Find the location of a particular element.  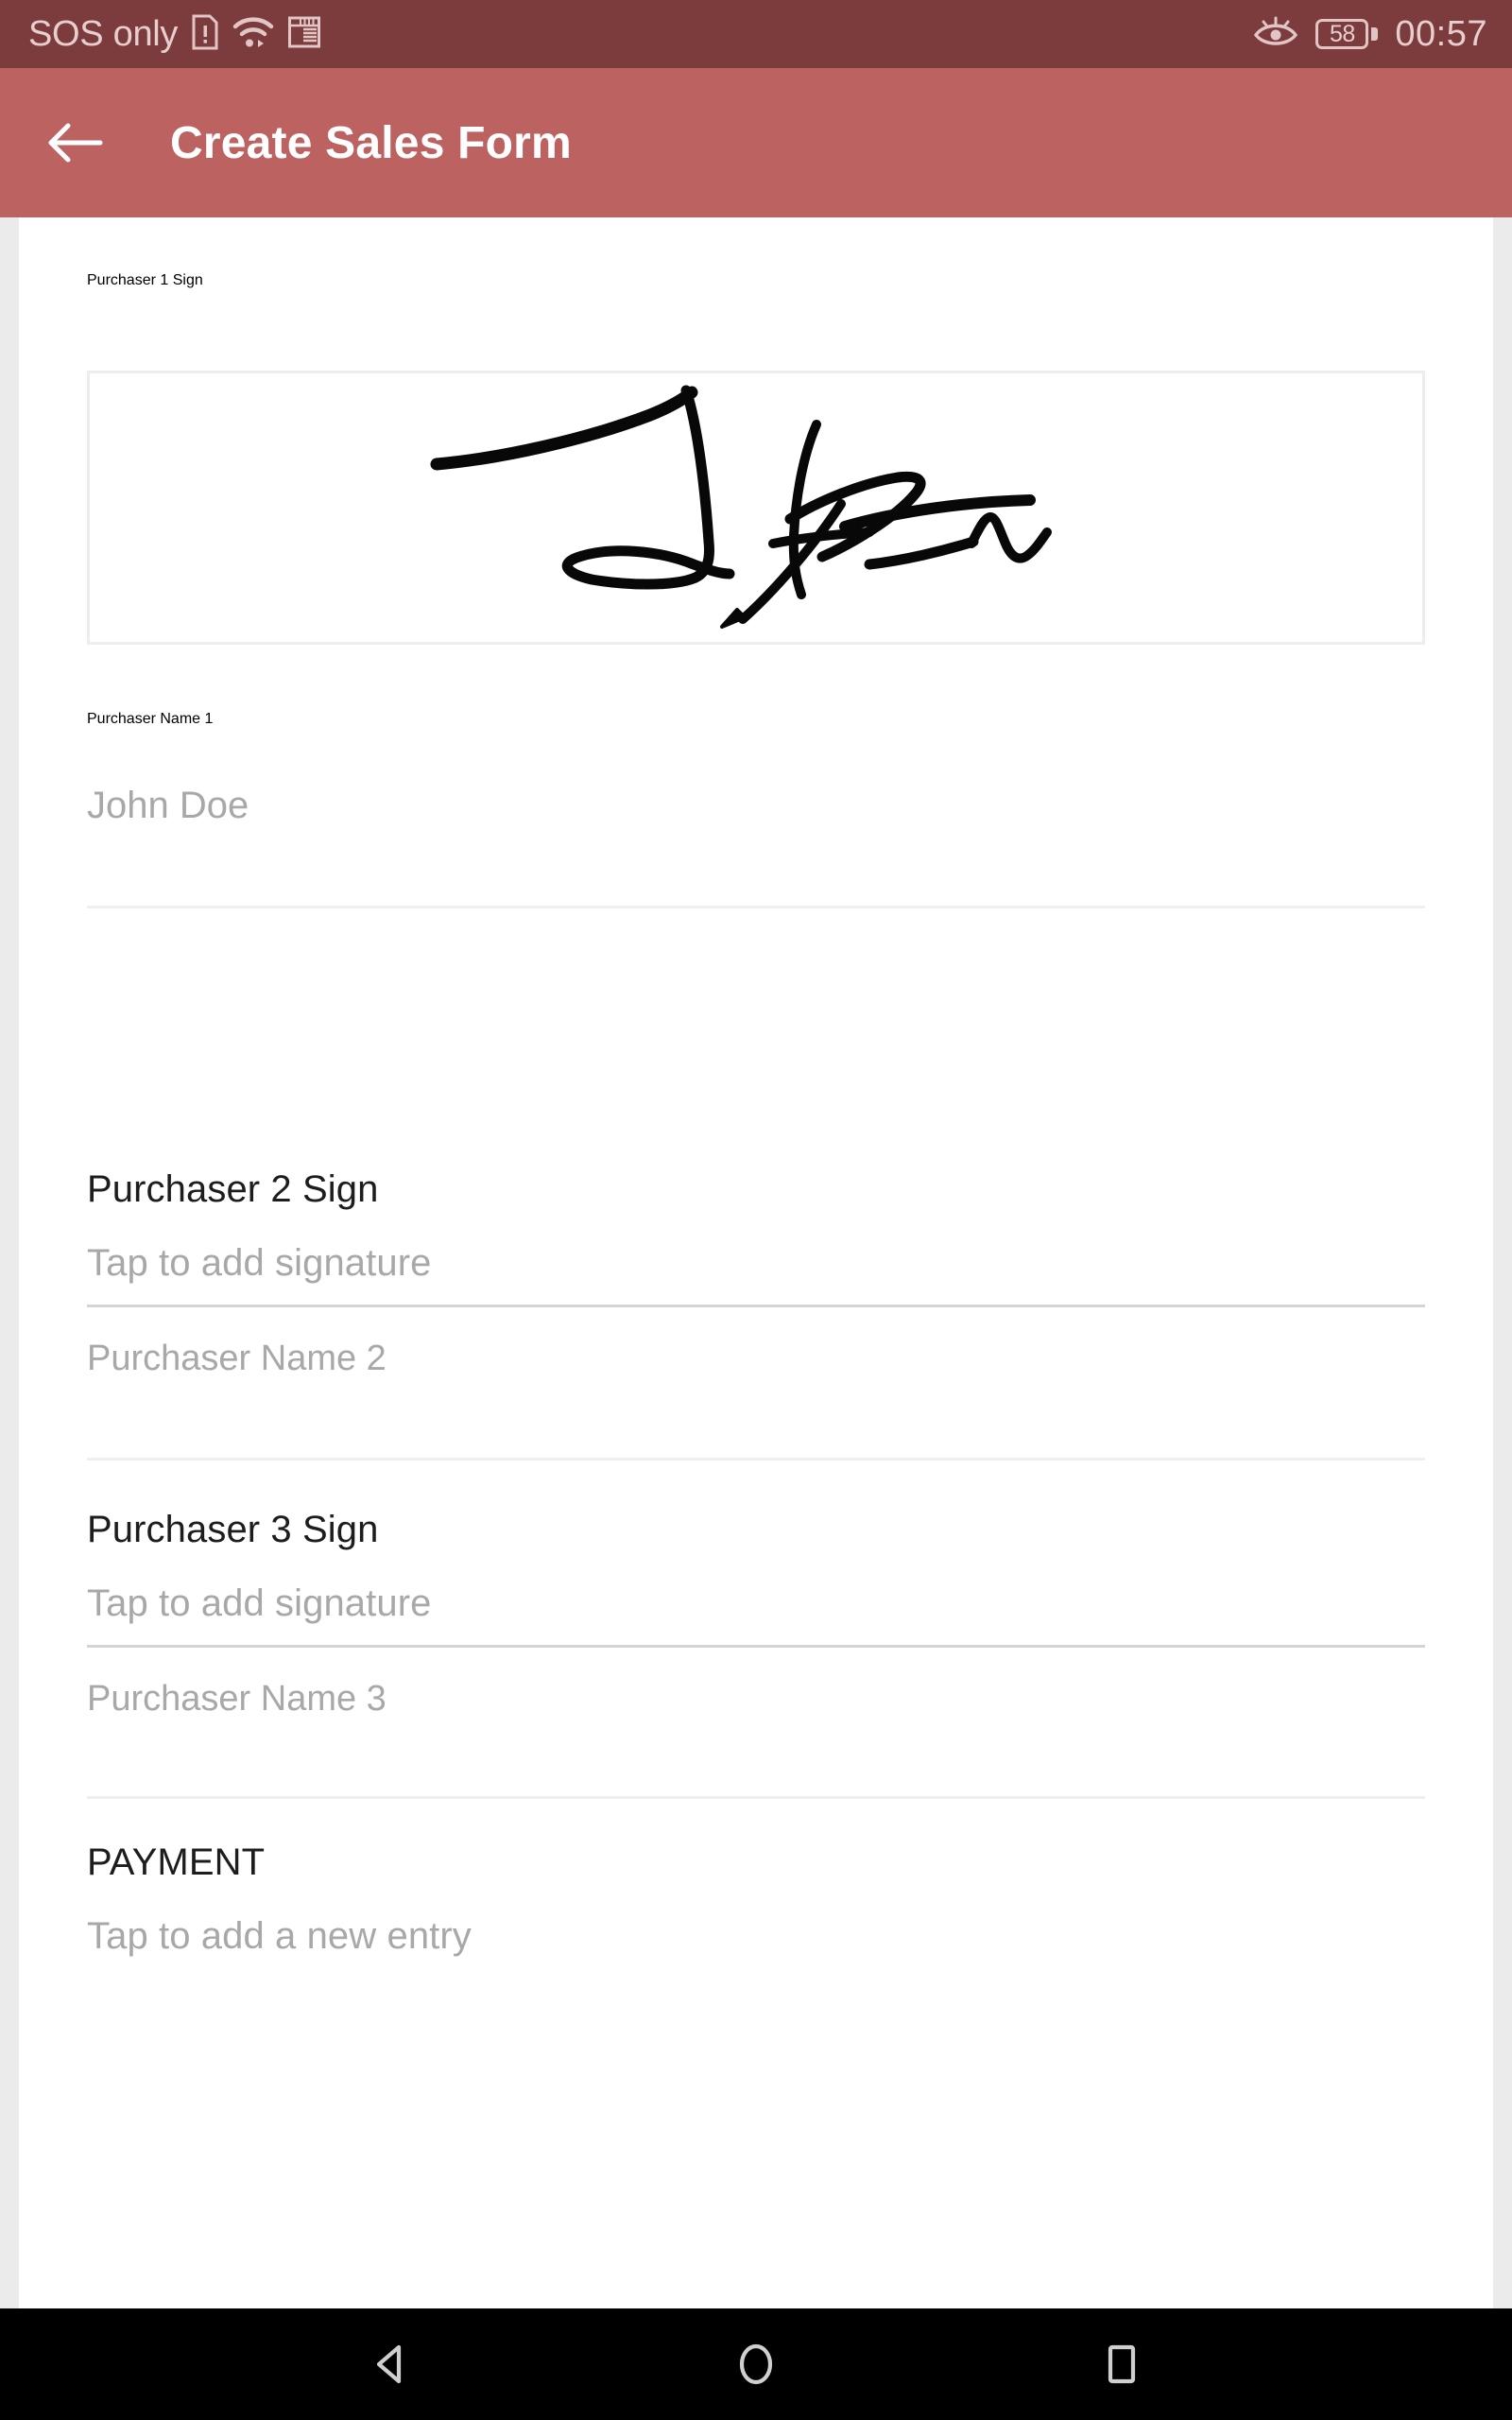

sim-alert-icon is located at coordinates (205, 34).